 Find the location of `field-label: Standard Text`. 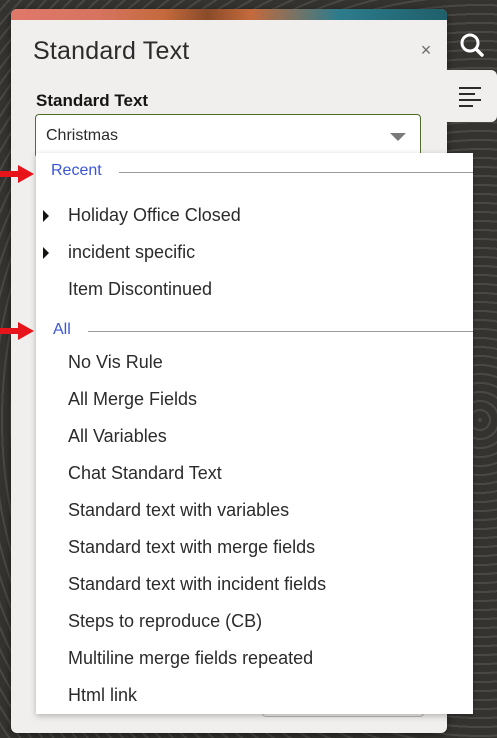

field-label: Standard Text is located at coordinates (92, 100).